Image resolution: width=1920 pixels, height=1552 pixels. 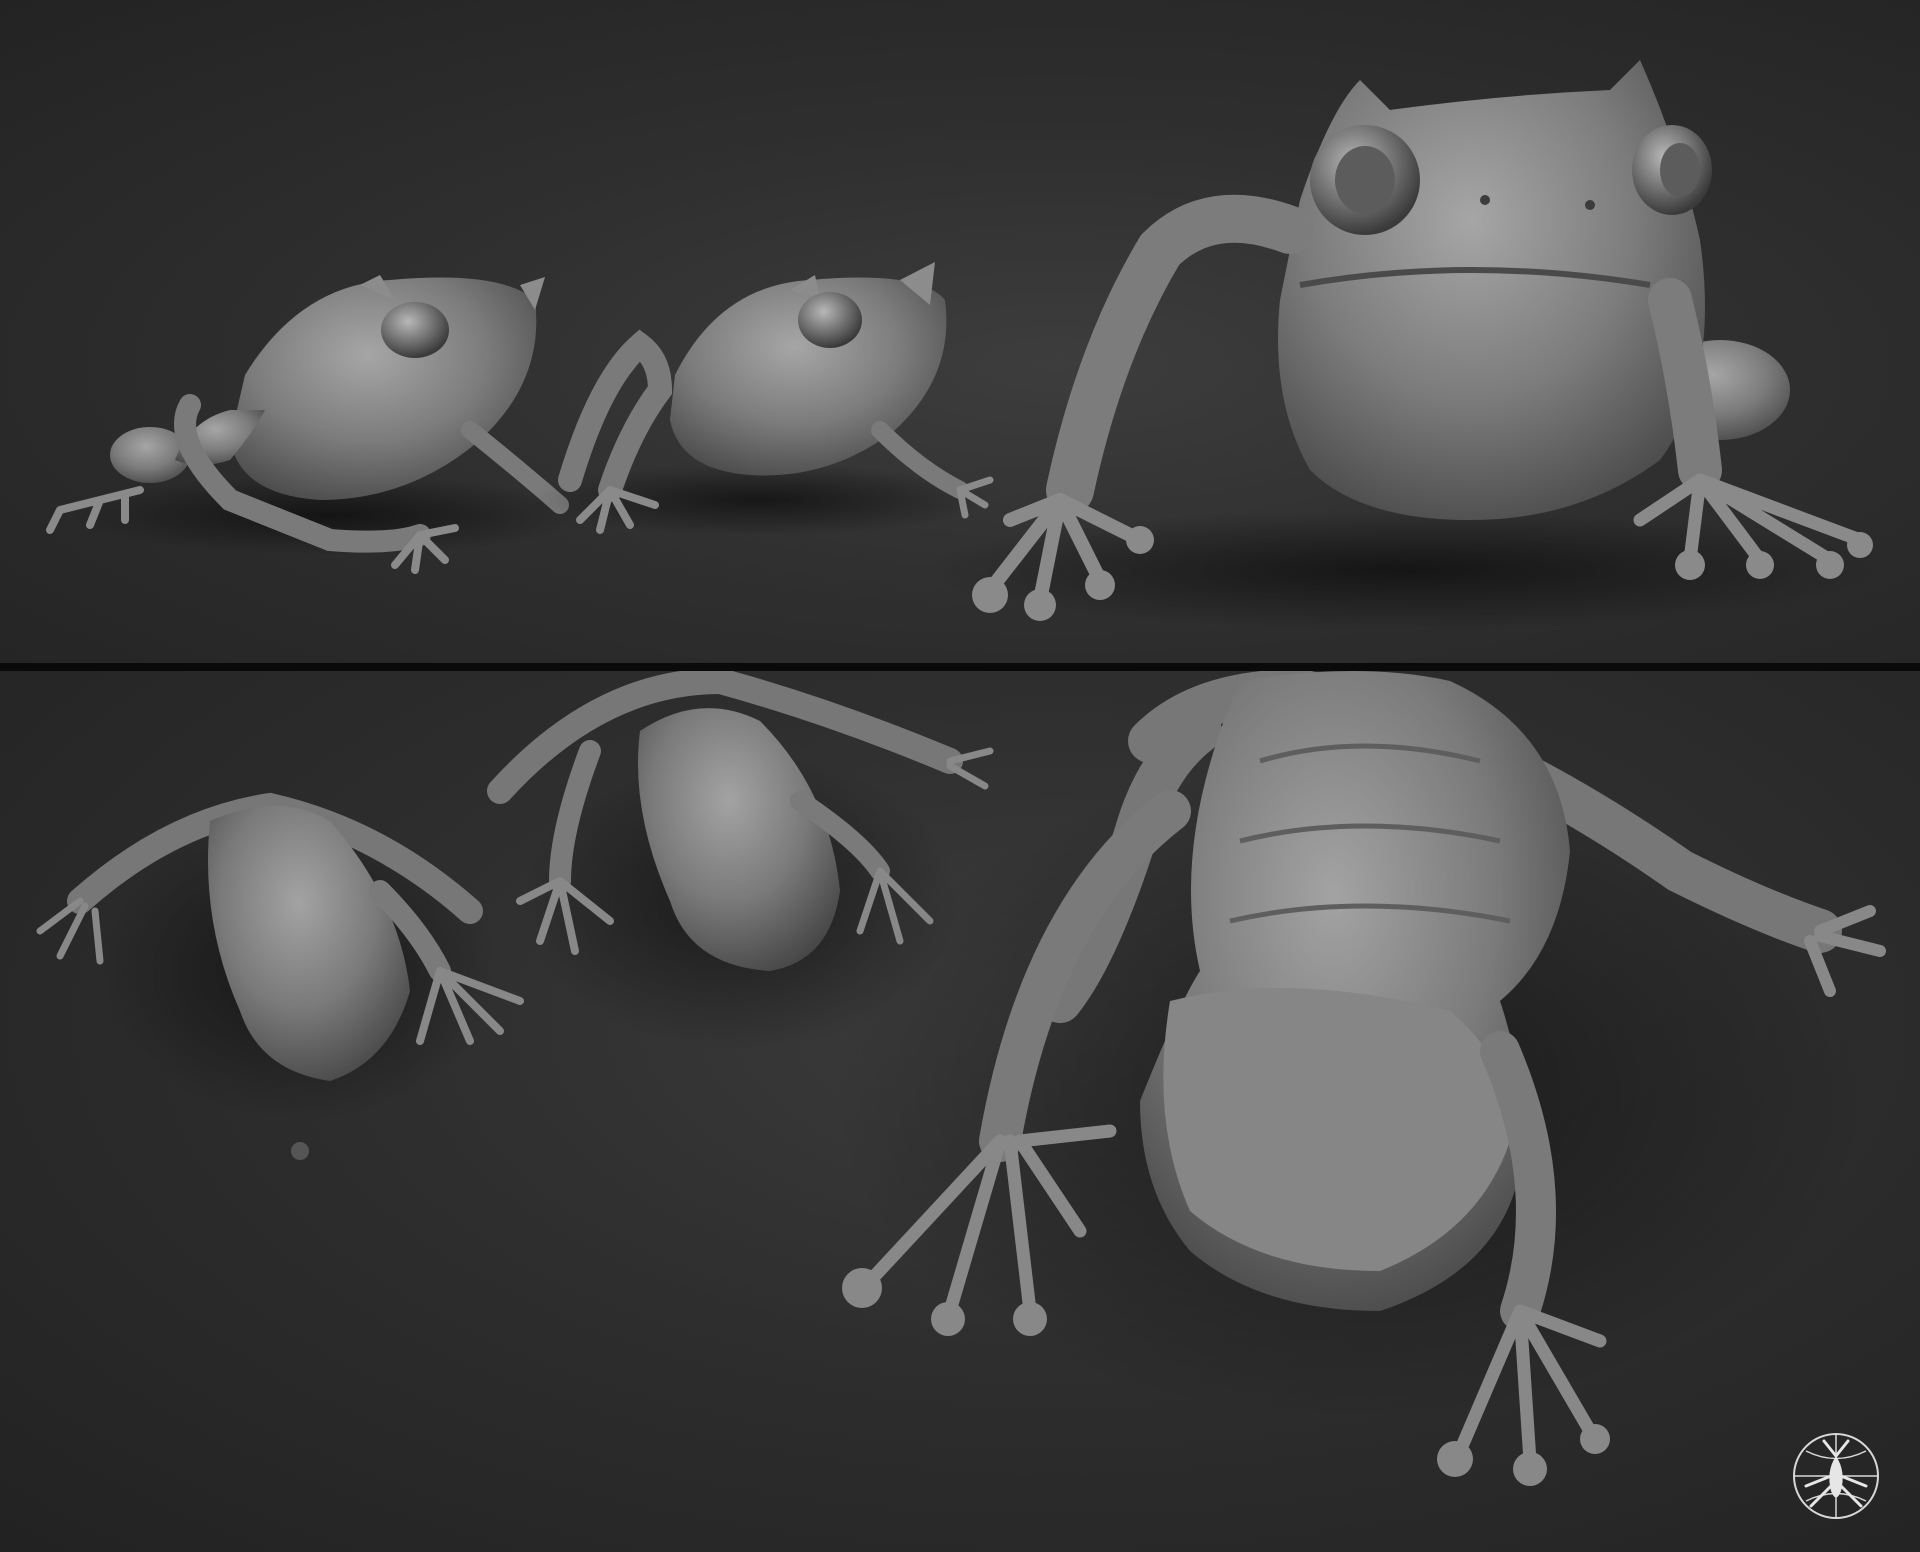 I want to click on panel-divider, so click(x=960, y=667).